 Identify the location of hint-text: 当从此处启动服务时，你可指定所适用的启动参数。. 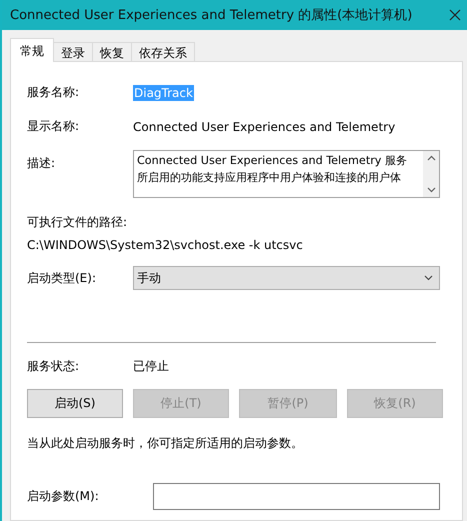
(165, 443).